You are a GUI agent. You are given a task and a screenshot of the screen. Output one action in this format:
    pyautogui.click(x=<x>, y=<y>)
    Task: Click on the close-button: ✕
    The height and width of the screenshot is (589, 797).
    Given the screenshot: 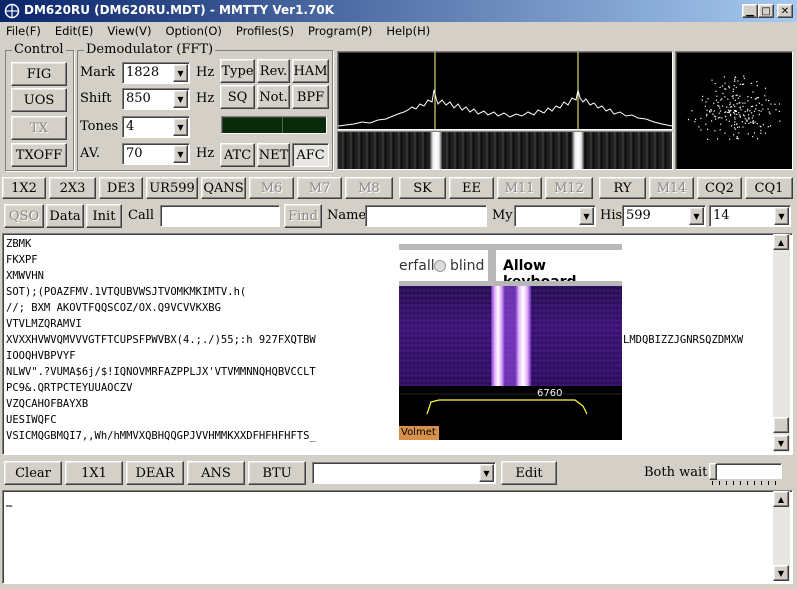 What is the action you would take?
    pyautogui.click(x=785, y=11)
    